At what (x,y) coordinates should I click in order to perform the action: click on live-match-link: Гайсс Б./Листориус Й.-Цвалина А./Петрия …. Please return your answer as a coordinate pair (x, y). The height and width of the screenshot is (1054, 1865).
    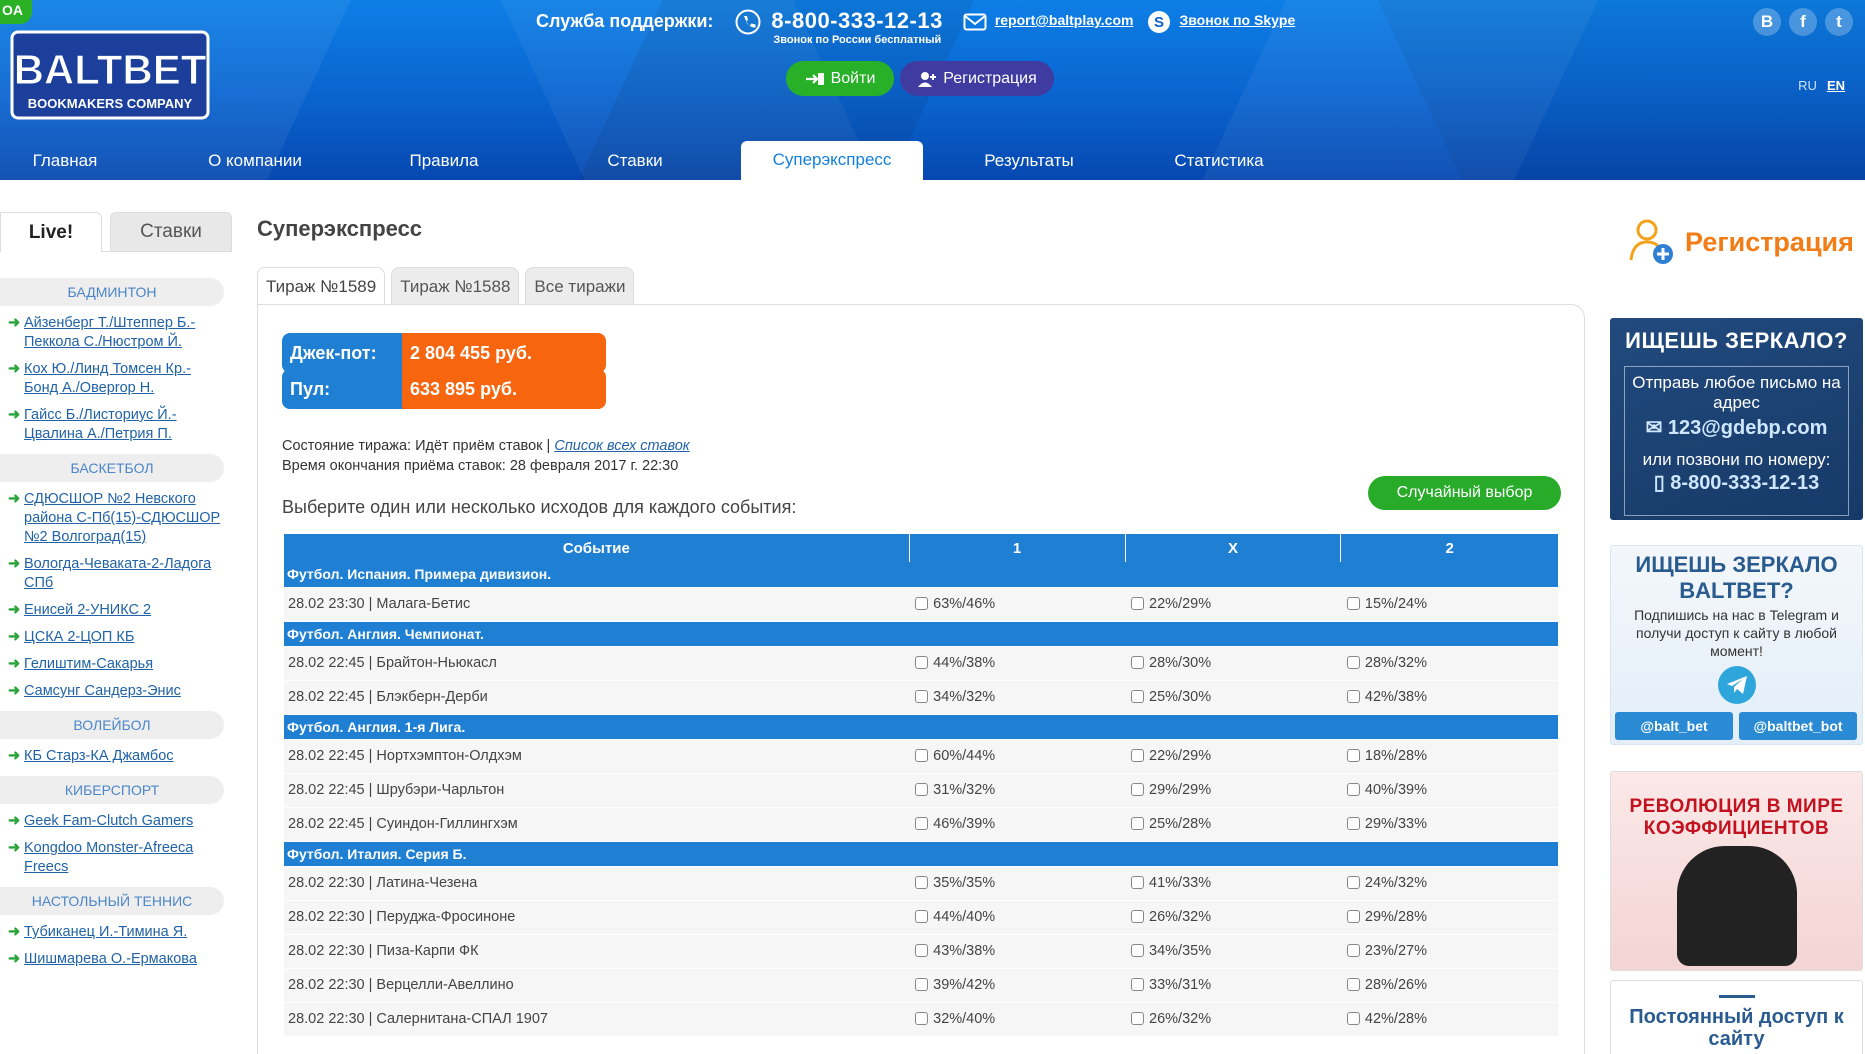
    Looking at the image, I should click on (124, 425).